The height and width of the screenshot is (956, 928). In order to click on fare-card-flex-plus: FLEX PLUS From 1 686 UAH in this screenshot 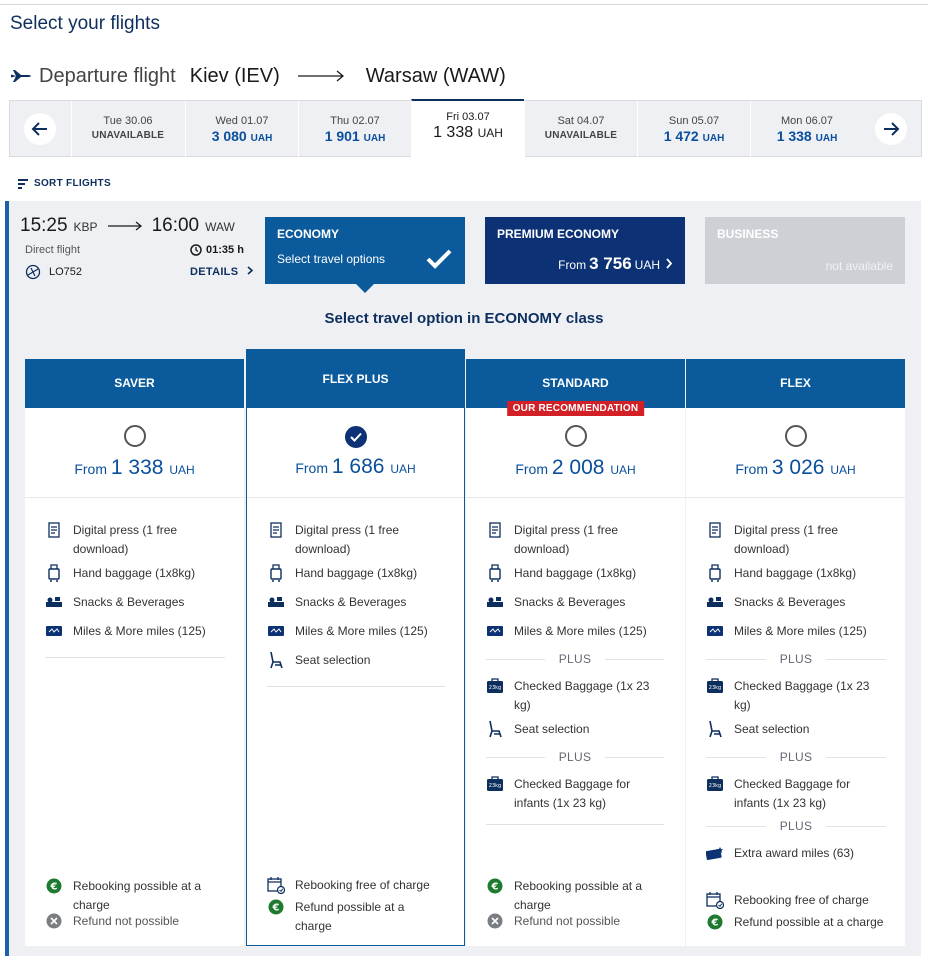, I will do `click(355, 647)`.